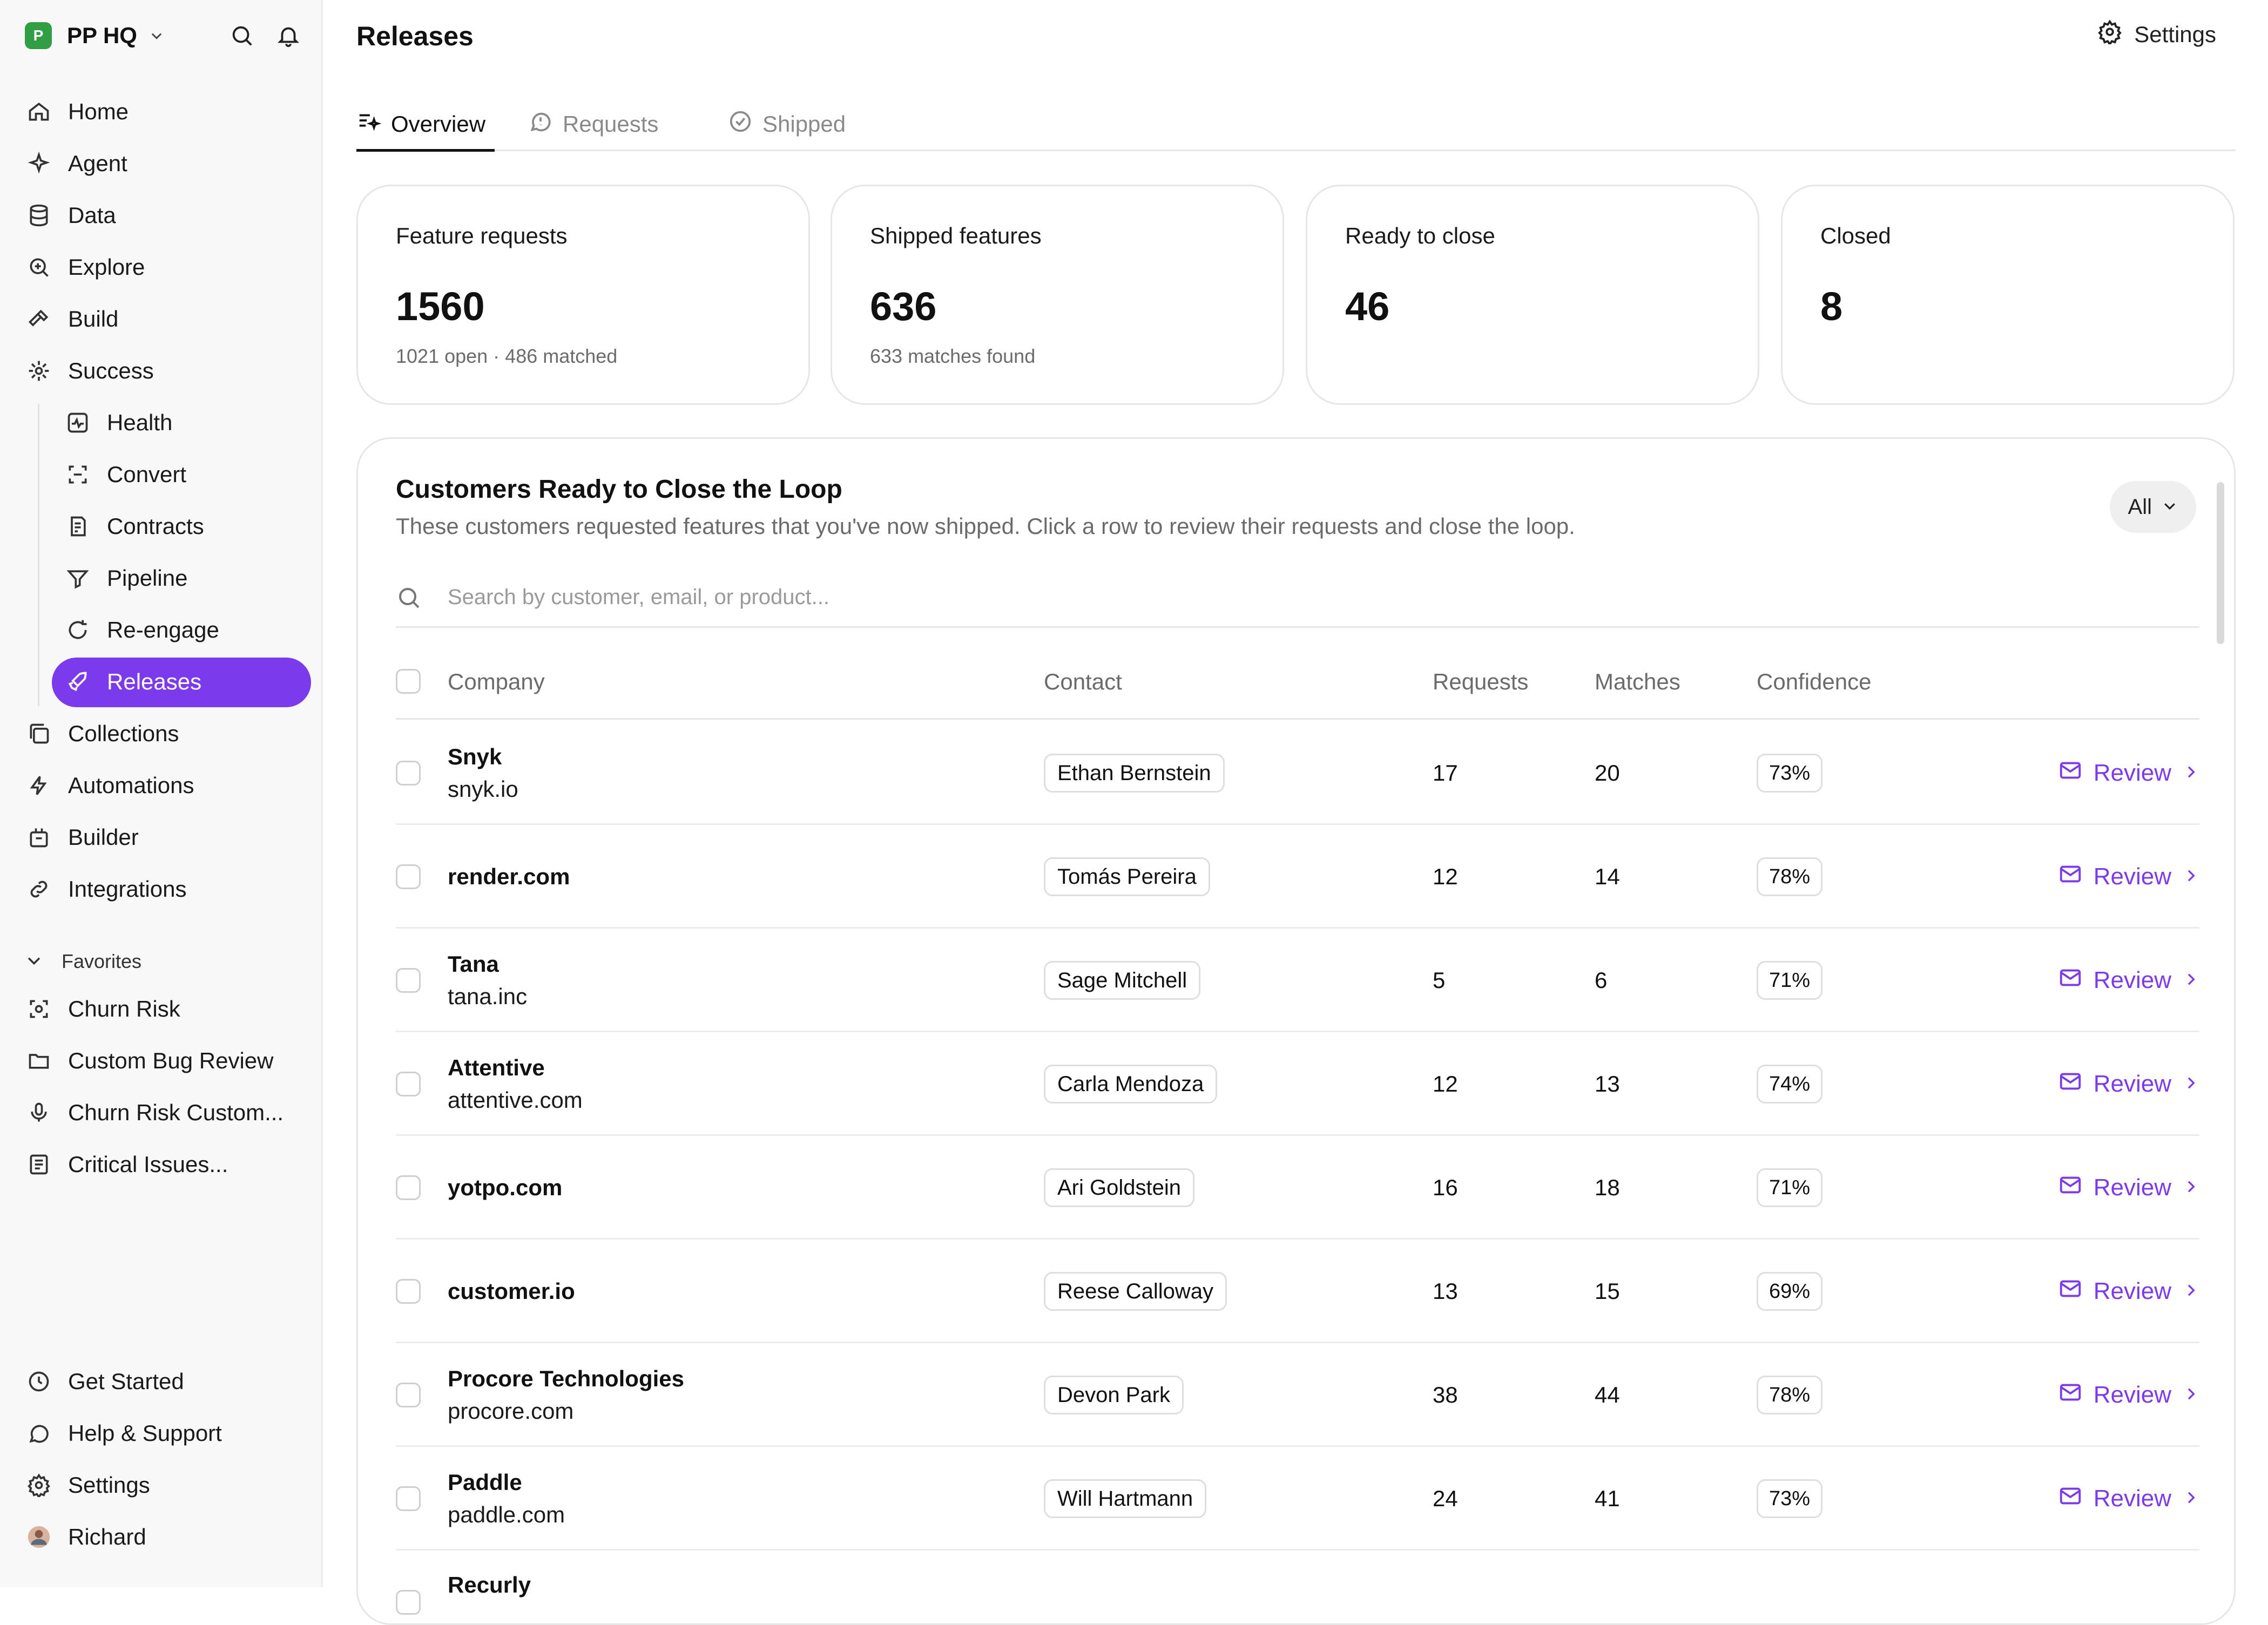 The image size is (2268, 1625). What do you see at coordinates (787, 124) in the screenshot?
I see `tab-shipped: Shipped` at bounding box center [787, 124].